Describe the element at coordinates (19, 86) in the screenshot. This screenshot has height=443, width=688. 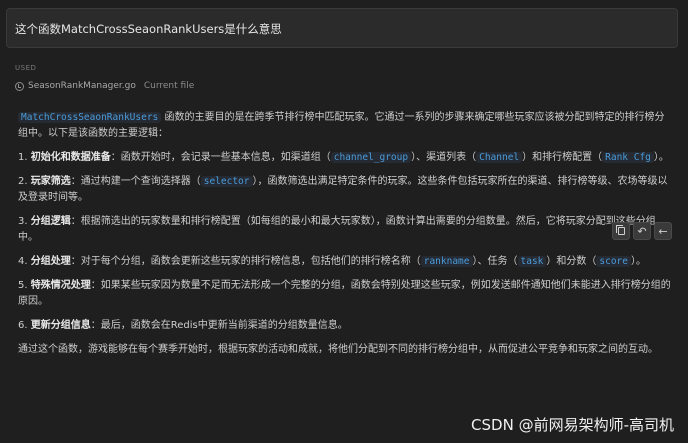
I see `clock-icon` at that location.